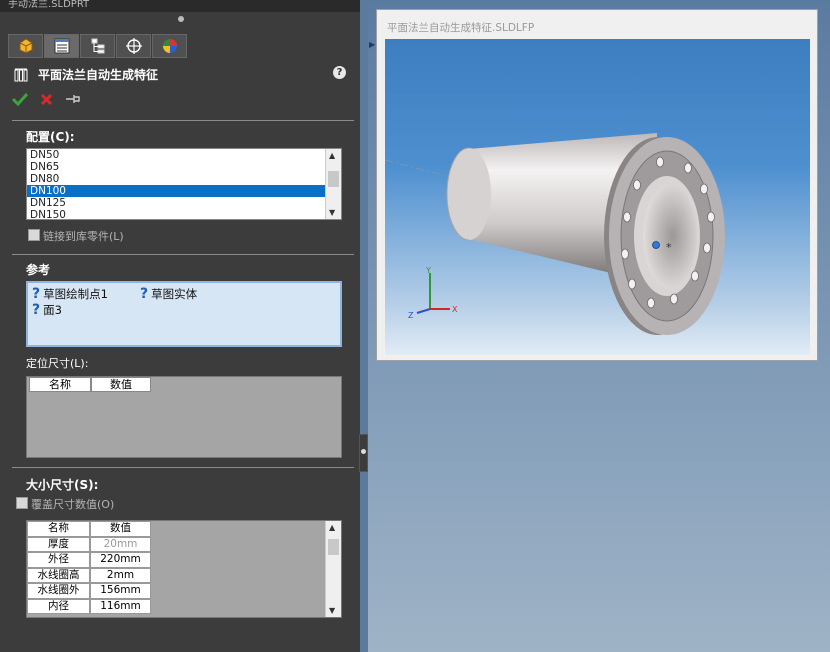  What do you see at coordinates (411, 315) in the screenshot?
I see `z-axis-label: Z` at bounding box center [411, 315].